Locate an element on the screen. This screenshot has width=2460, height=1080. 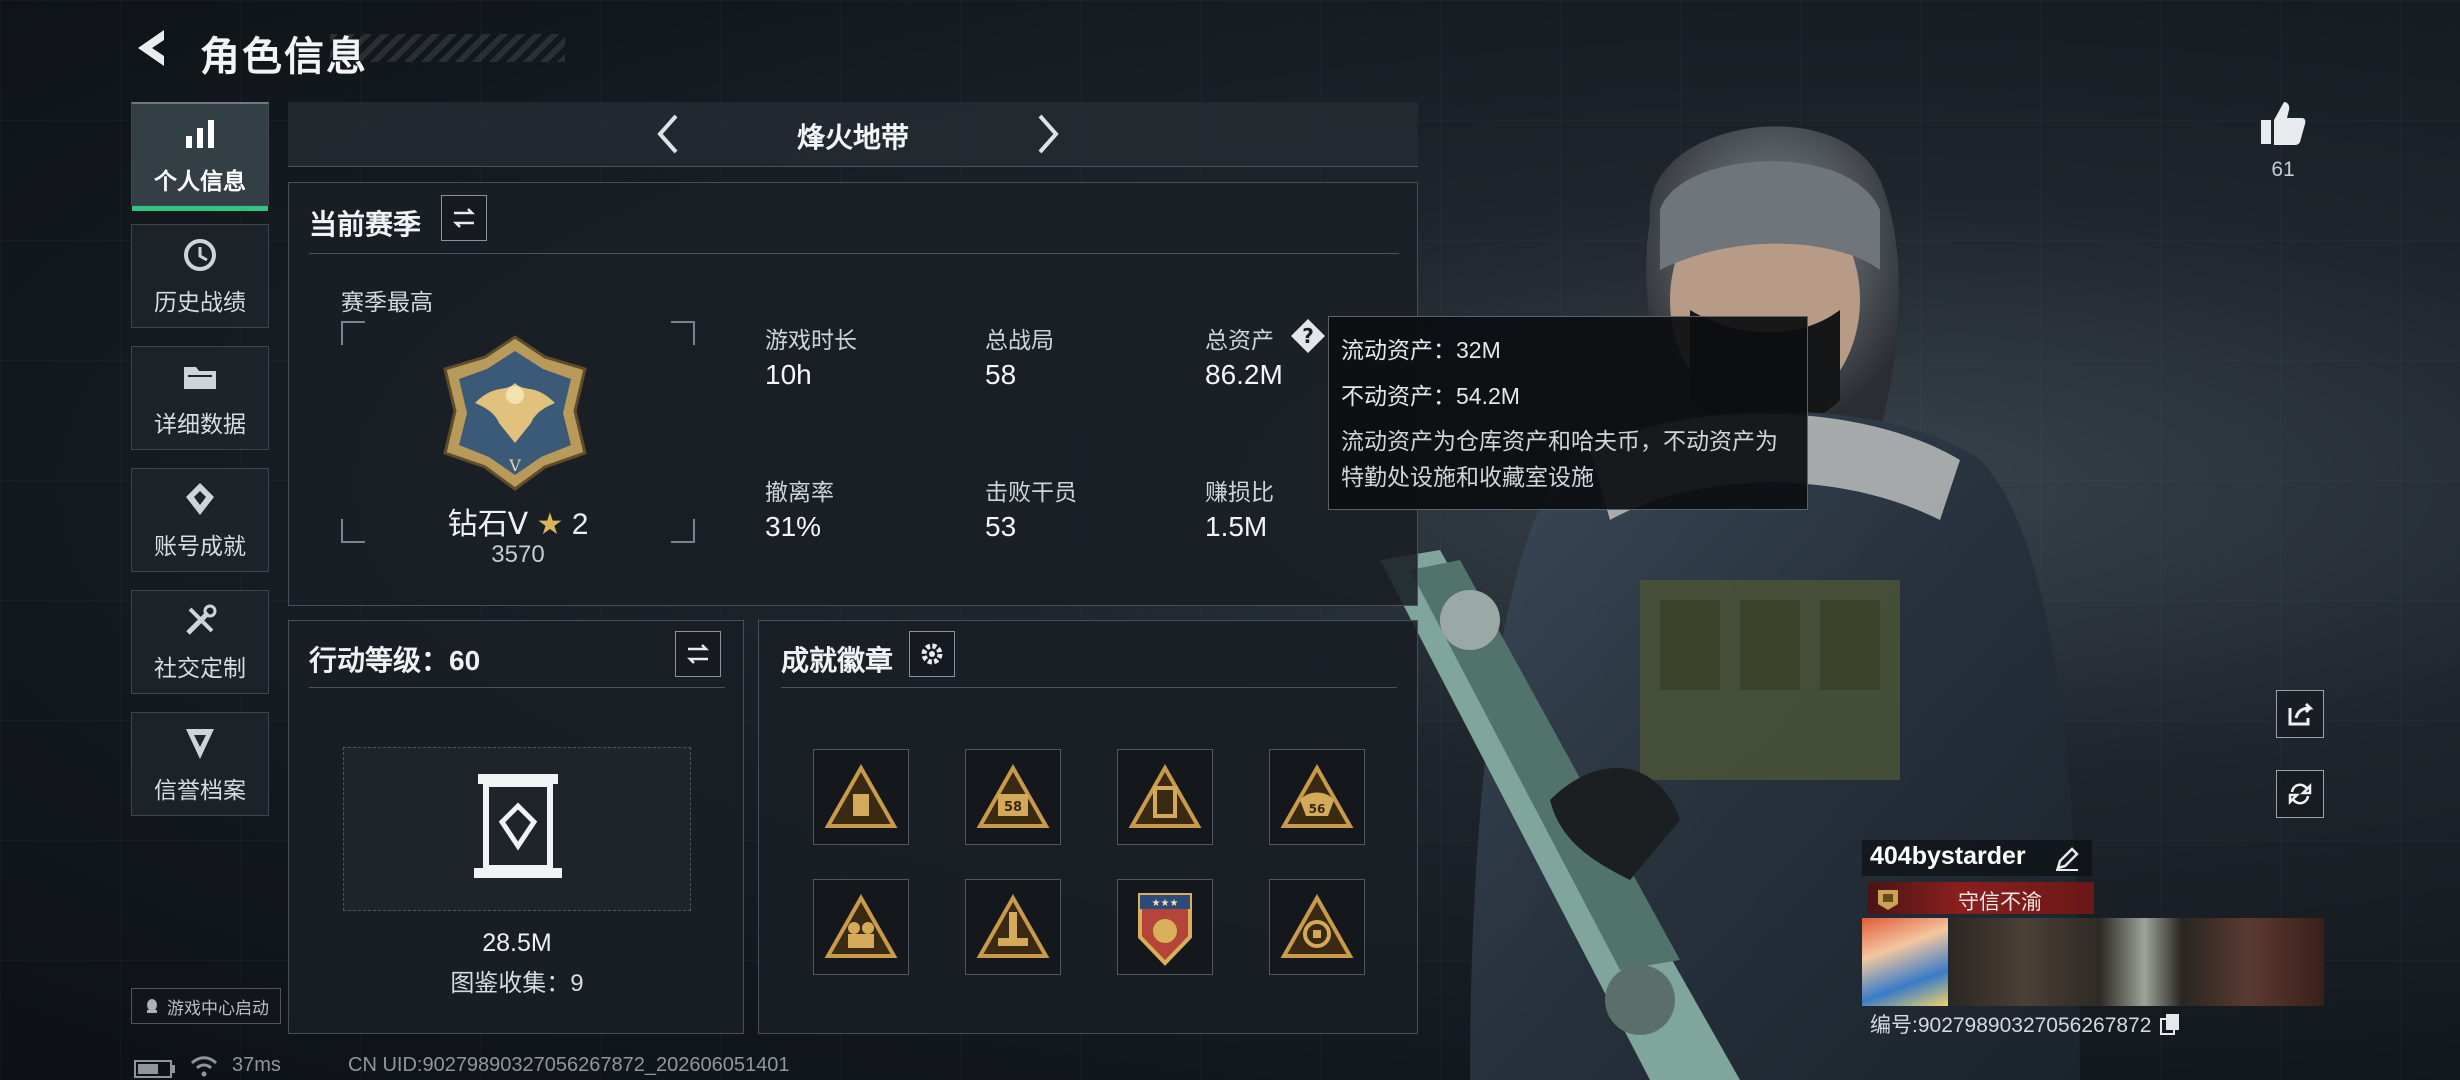
rank-name-row: 钻石Ⅴ ★ 2 is located at coordinates (518, 521).